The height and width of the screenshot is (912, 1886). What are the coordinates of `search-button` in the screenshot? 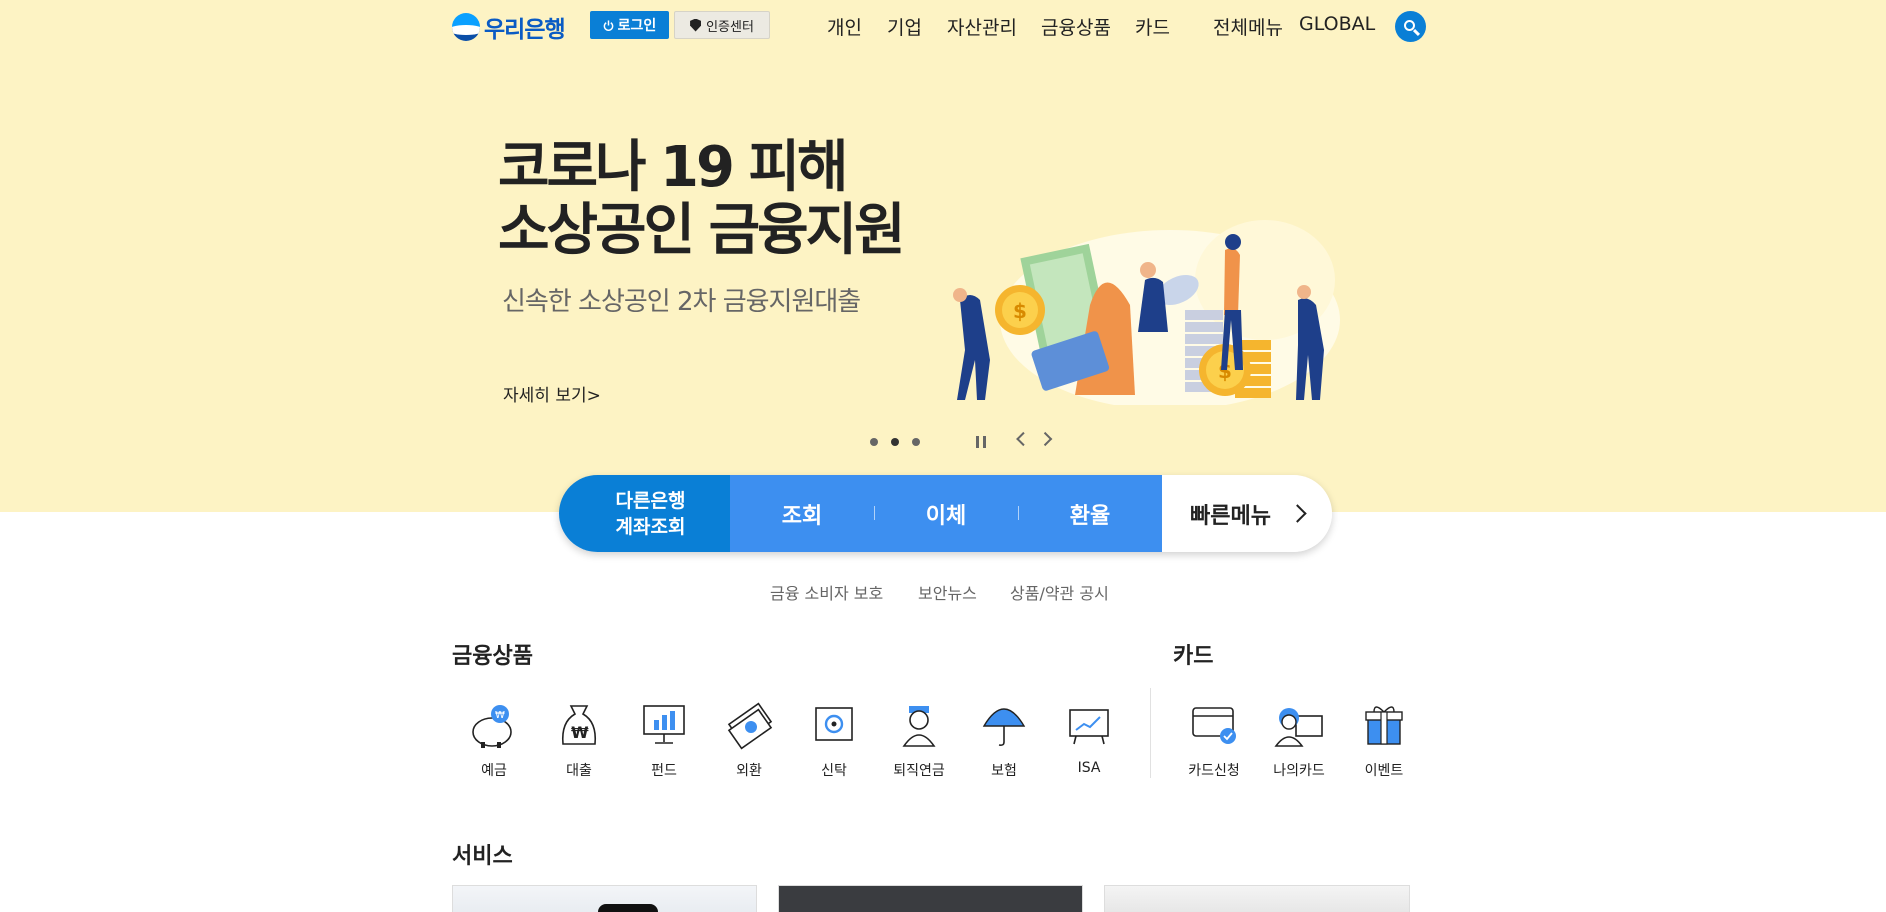 It's located at (1410, 26).